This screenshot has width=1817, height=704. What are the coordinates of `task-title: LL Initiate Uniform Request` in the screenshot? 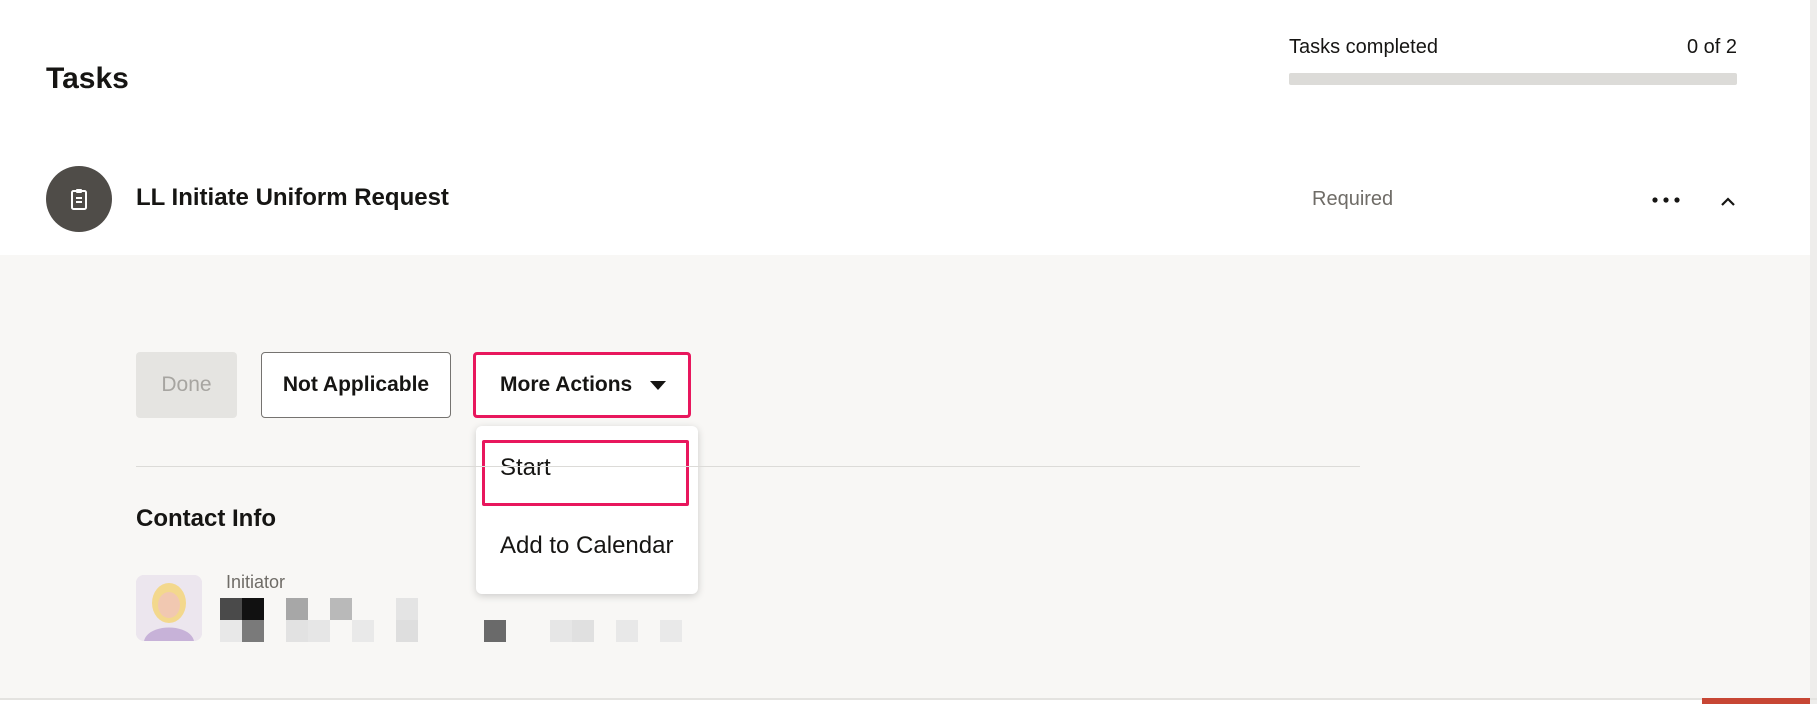 It's located at (292, 198).